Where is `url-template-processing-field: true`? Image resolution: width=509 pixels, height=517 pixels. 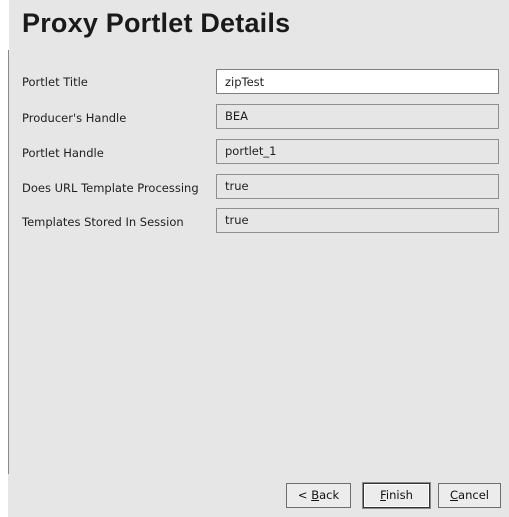
url-template-processing-field: true is located at coordinates (357, 186).